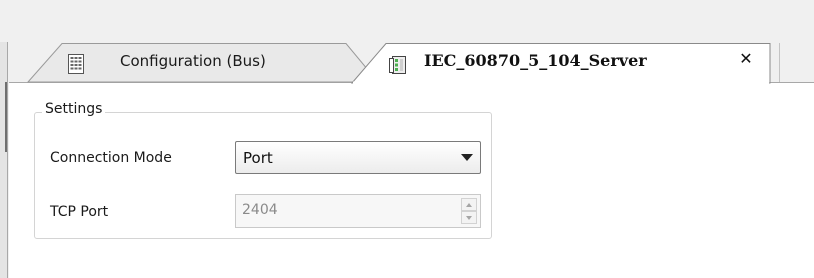 The width and height of the screenshot is (814, 278). Describe the element at coordinates (76, 64) in the screenshot. I see `configuration-page-icon` at that location.